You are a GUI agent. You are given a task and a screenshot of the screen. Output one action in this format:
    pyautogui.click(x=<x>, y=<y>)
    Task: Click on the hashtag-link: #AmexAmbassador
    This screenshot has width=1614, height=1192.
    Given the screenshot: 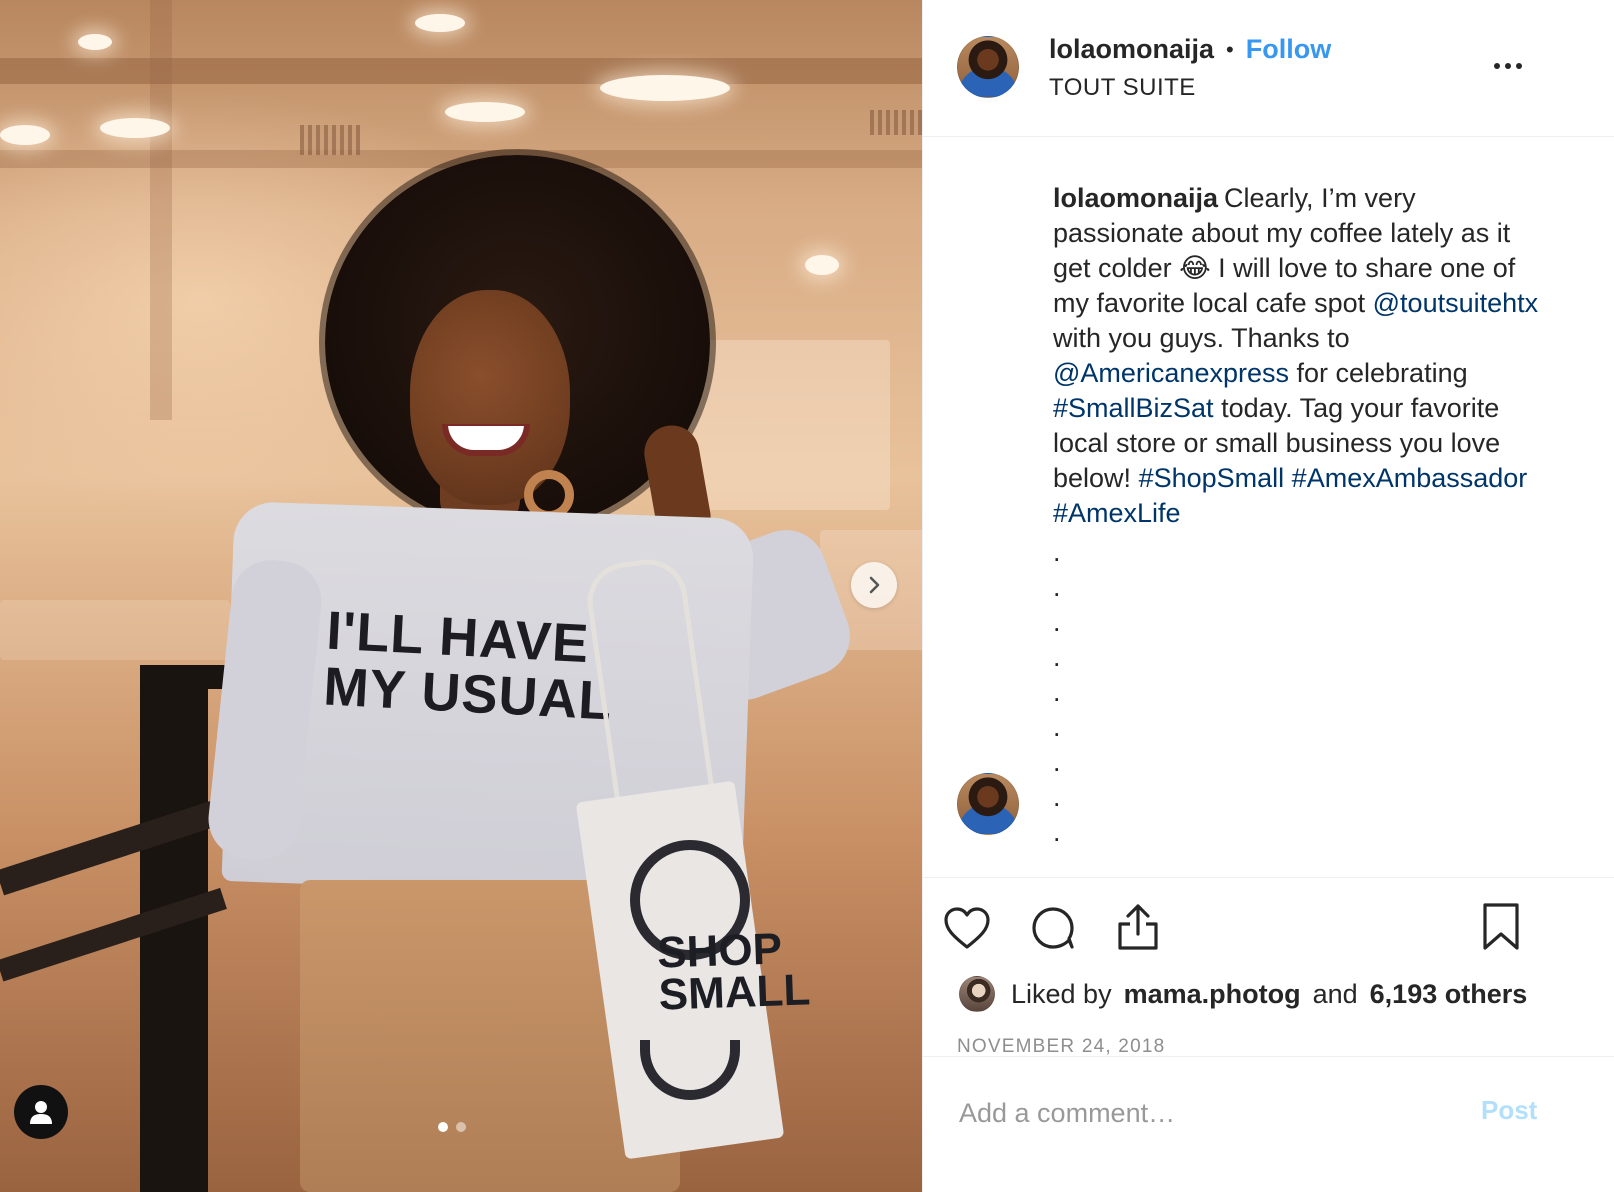 What is the action you would take?
    pyautogui.click(x=1410, y=478)
    